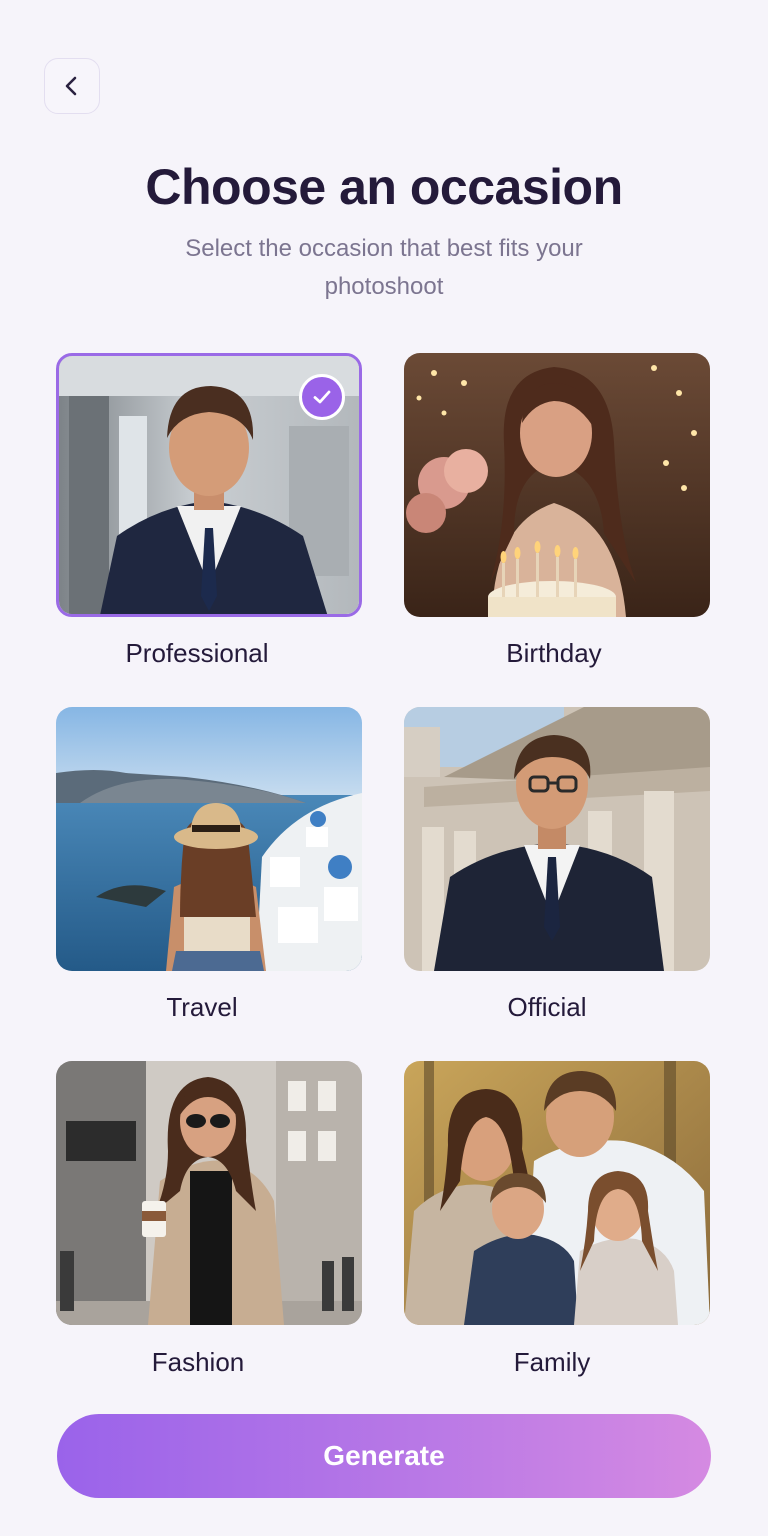 The image size is (768, 1536). I want to click on occasion-label-fashion: Fashion, so click(198, 1362).